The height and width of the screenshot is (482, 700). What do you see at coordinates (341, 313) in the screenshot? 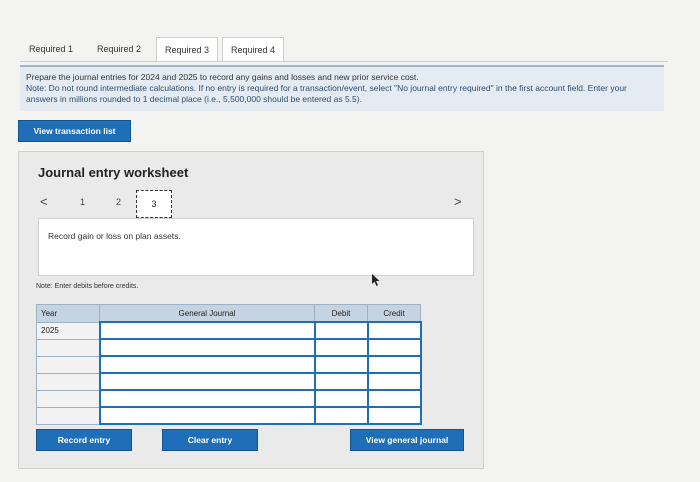
I see `column-header-debit: Debit` at bounding box center [341, 313].